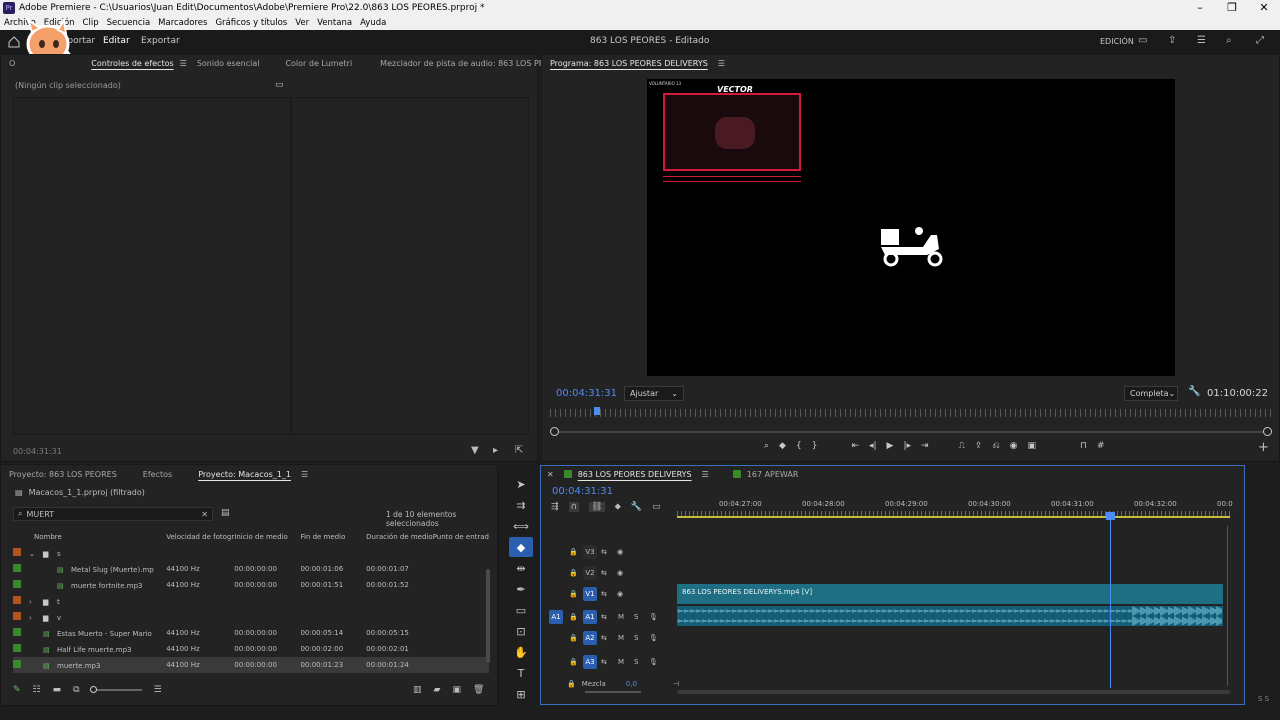 This screenshot has height=720, width=1280. I want to click on mix-lock-icon: 🔒, so click(571, 684).